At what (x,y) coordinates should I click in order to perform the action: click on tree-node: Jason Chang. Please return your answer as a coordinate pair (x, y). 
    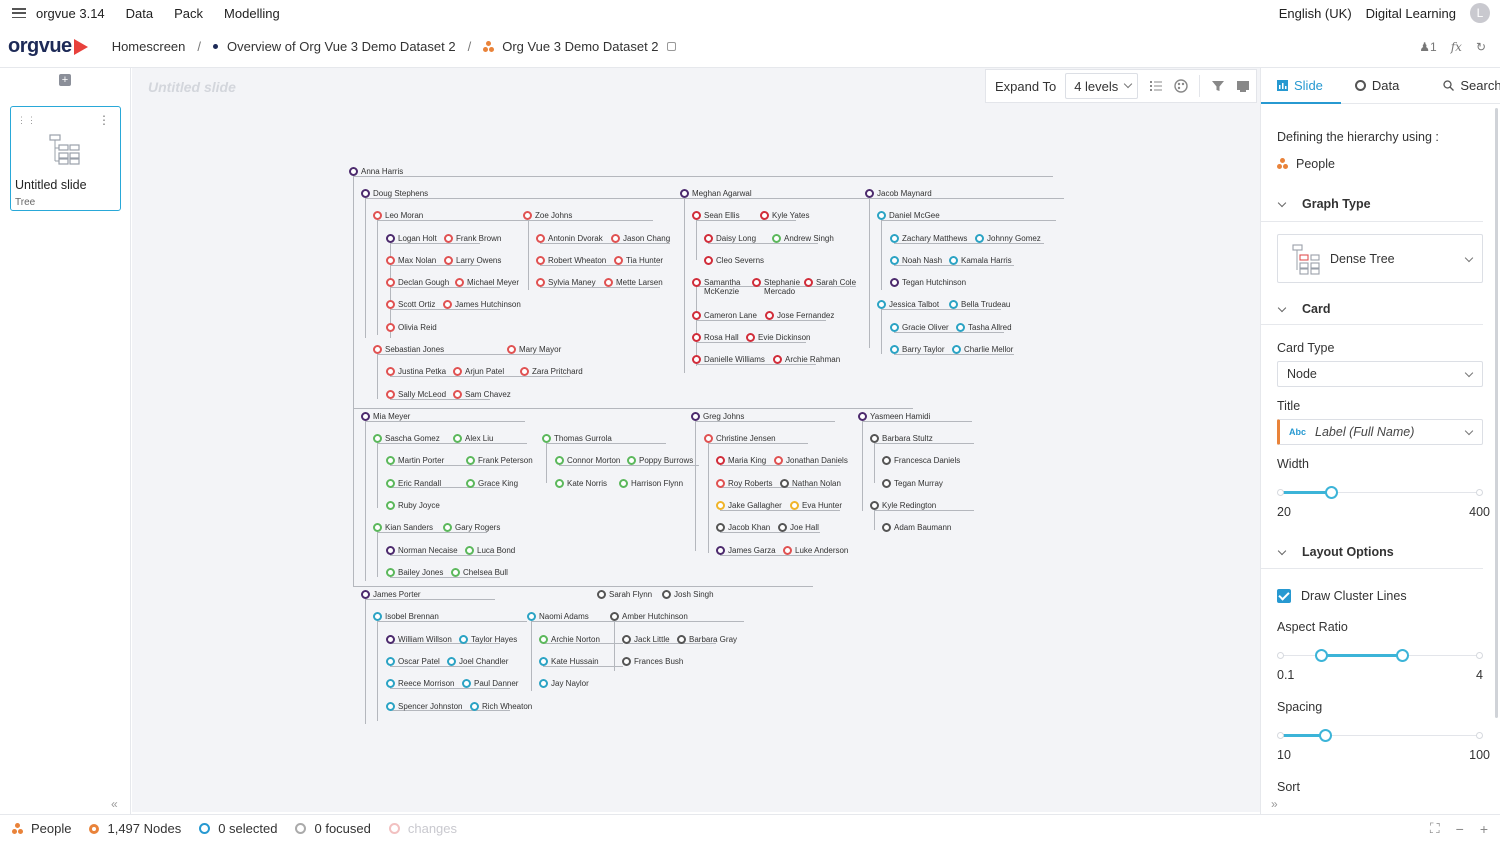
    Looking at the image, I should click on (640, 238).